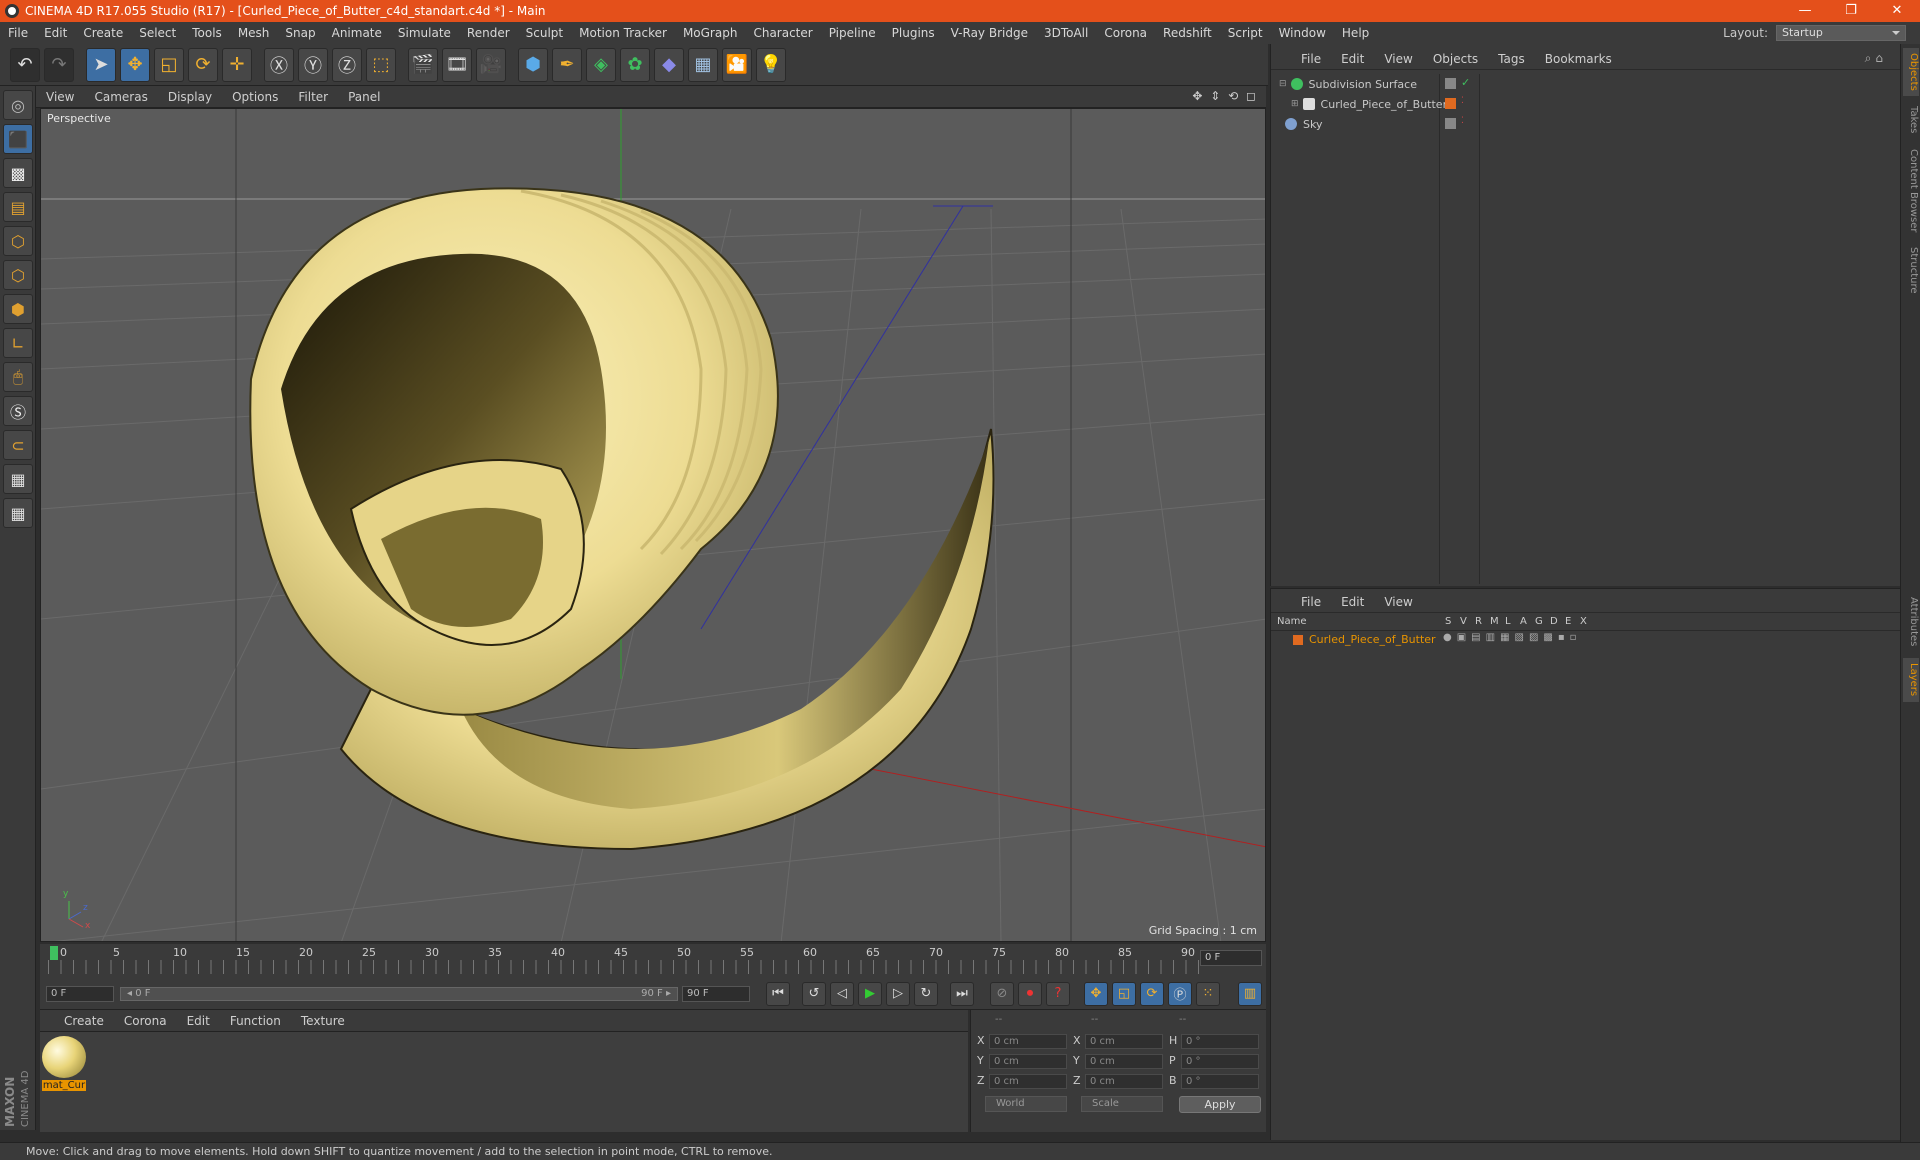 This screenshot has height=1160, width=1920. What do you see at coordinates (54, 953) in the screenshot?
I see `current-frame-marker` at bounding box center [54, 953].